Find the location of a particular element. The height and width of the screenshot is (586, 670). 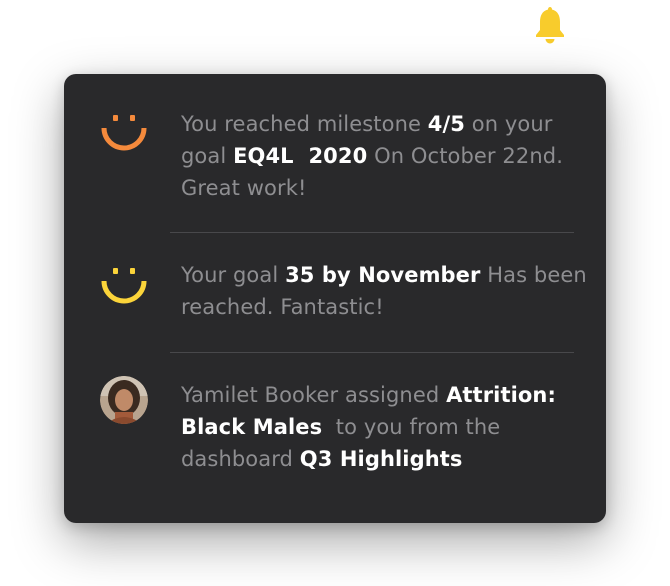

user-name: Yamilet Booker is located at coordinates (259, 395).